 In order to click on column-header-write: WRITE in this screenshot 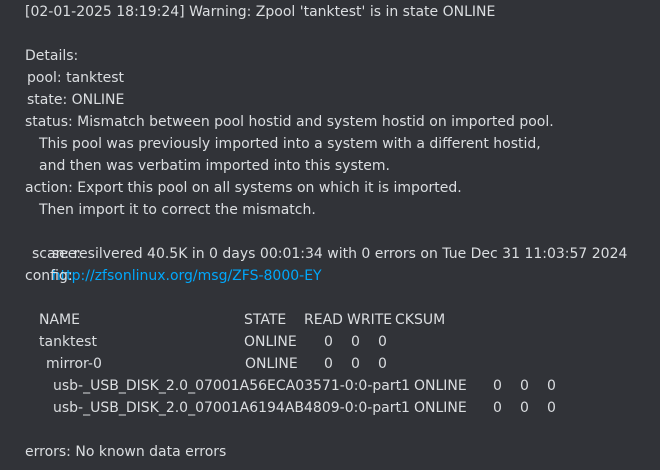, I will do `click(370, 320)`.